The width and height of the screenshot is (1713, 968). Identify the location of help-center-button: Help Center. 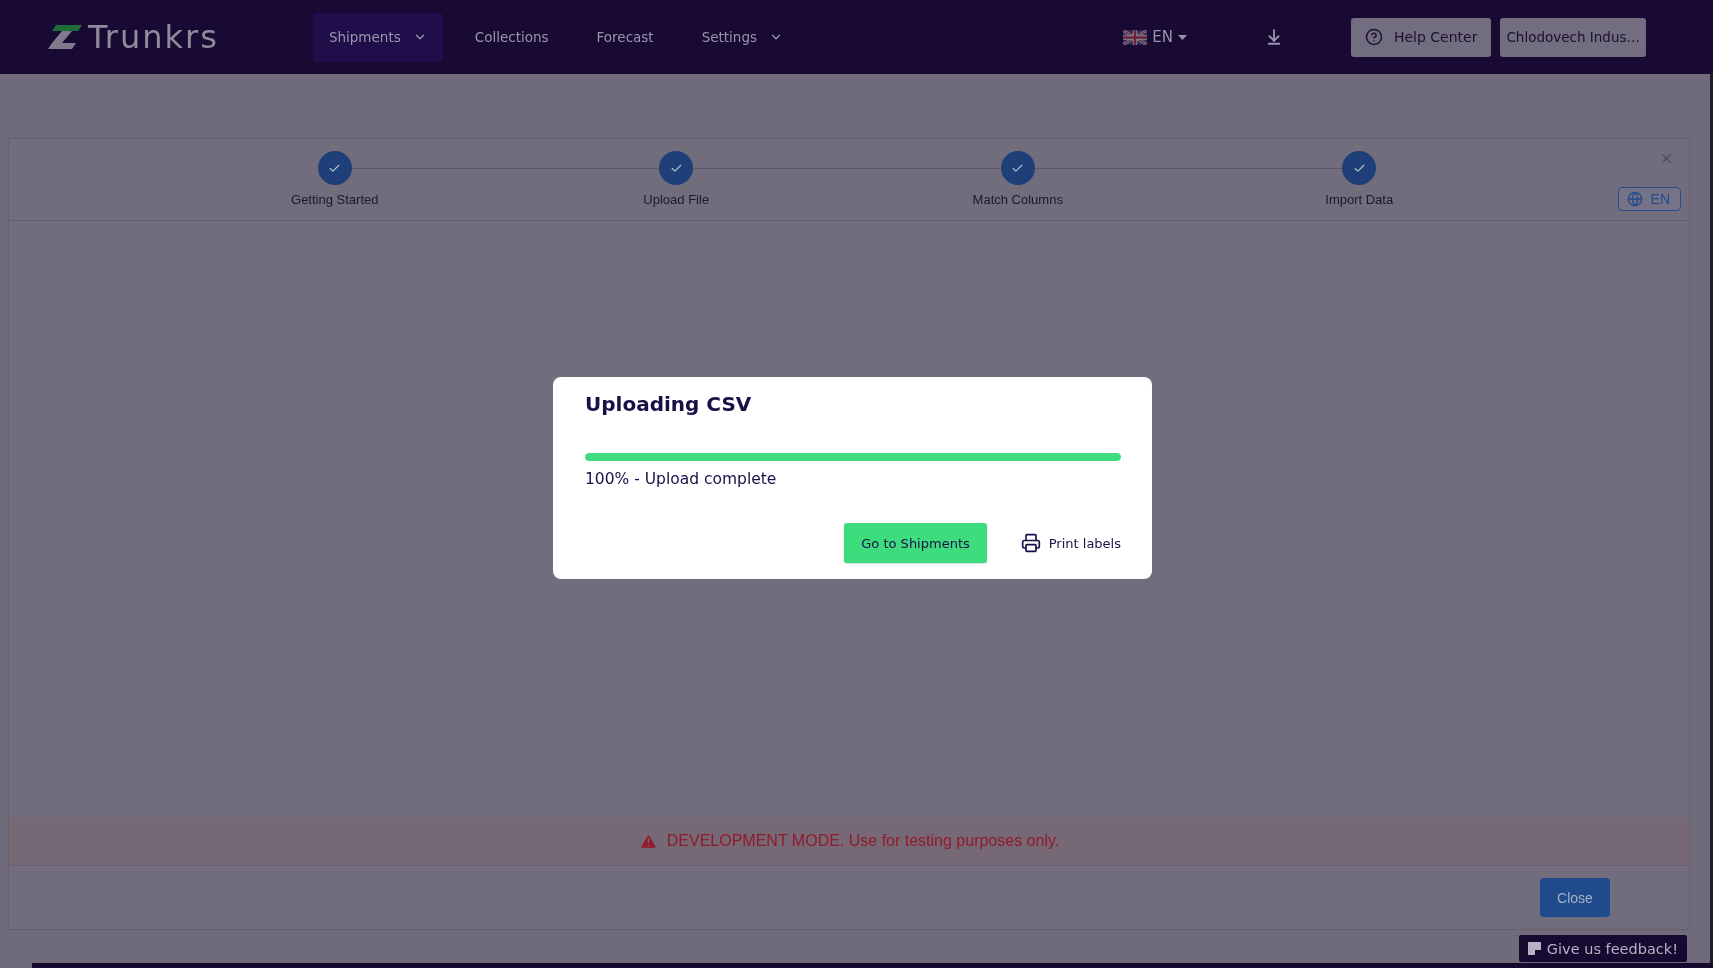
(1421, 37).